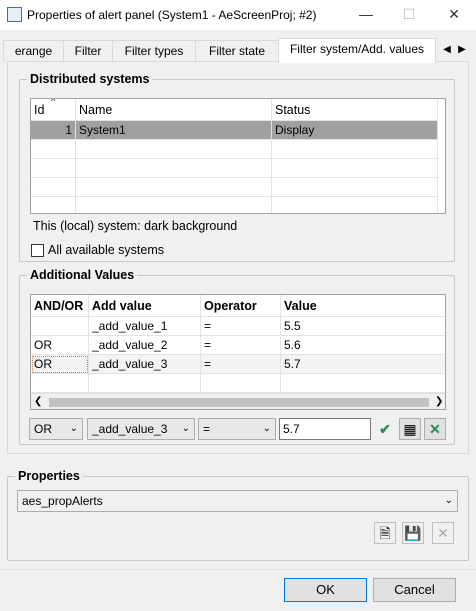  What do you see at coordinates (363, 345) in the screenshot?
I see `value-cell: 5.6` at bounding box center [363, 345].